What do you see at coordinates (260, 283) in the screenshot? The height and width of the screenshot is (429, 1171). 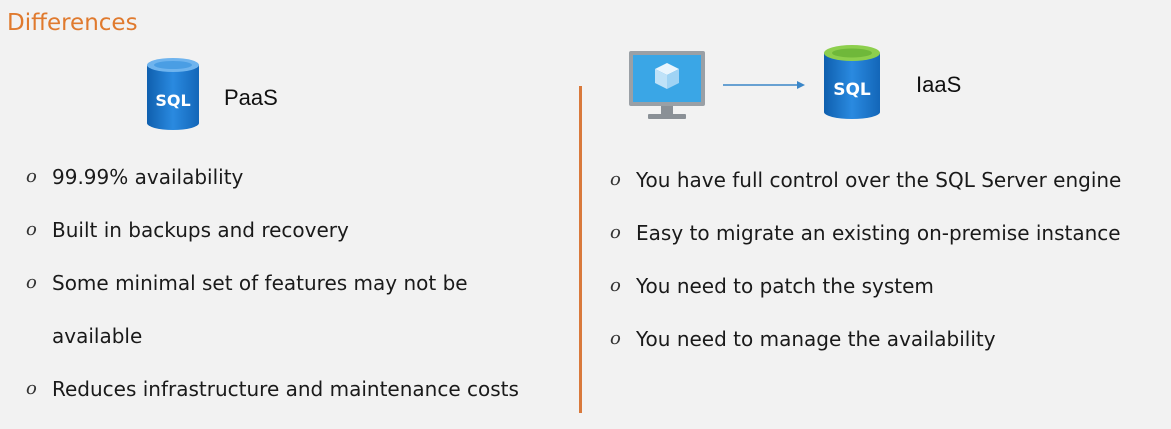 I see `bullet-text: Some minimal set of features may not be` at bounding box center [260, 283].